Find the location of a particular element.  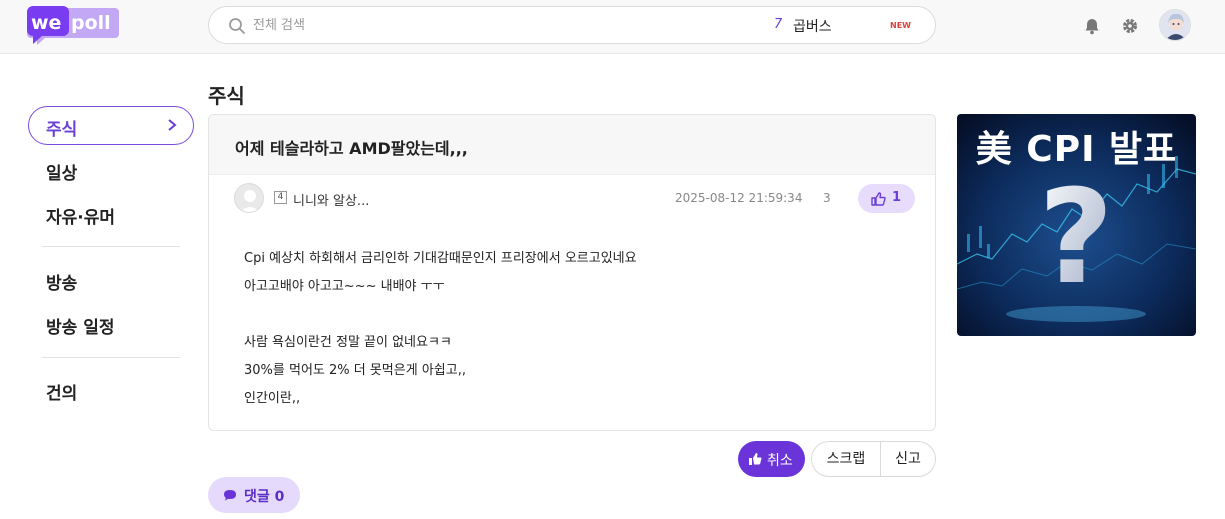

search-icon is located at coordinates (237, 26).